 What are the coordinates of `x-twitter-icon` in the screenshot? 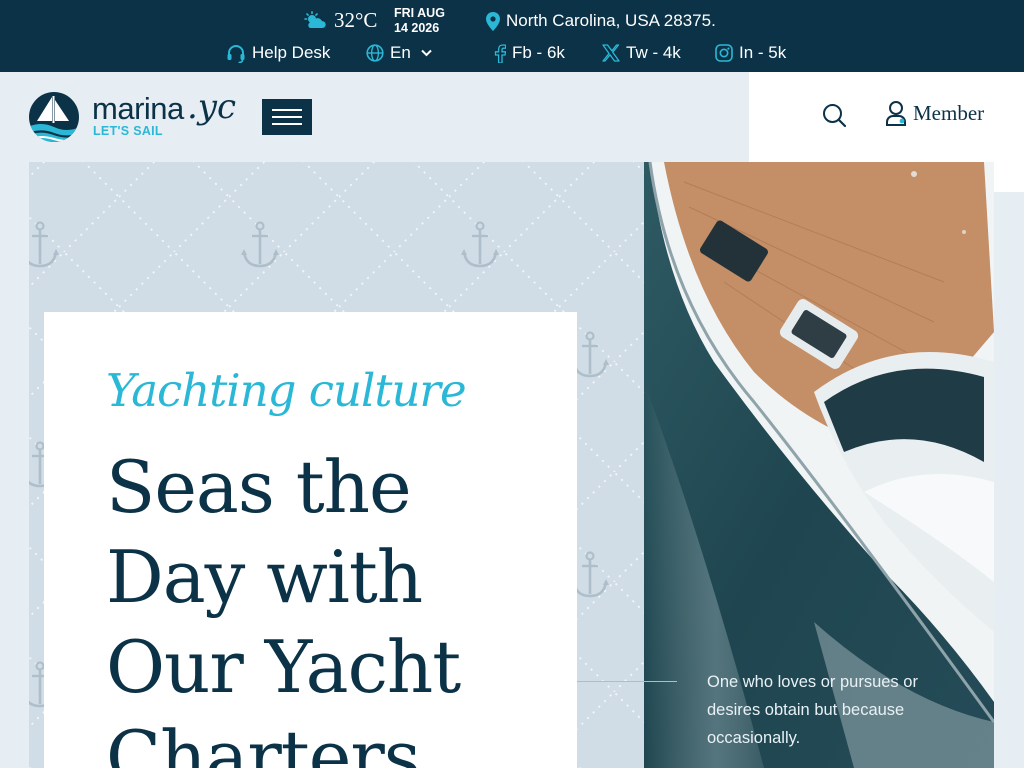 It's located at (611, 53).